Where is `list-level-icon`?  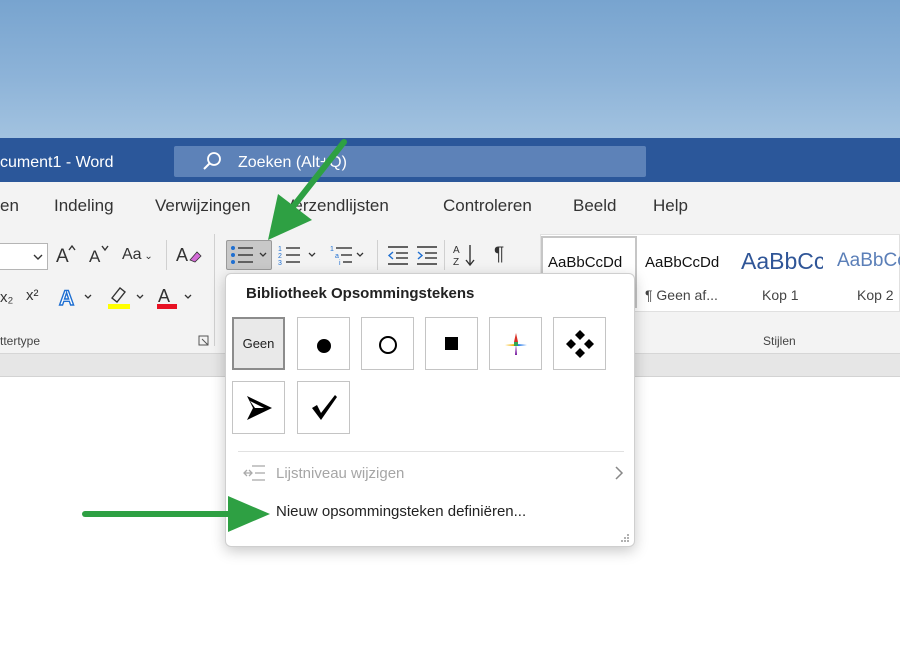
list-level-icon is located at coordinates (254, 473).